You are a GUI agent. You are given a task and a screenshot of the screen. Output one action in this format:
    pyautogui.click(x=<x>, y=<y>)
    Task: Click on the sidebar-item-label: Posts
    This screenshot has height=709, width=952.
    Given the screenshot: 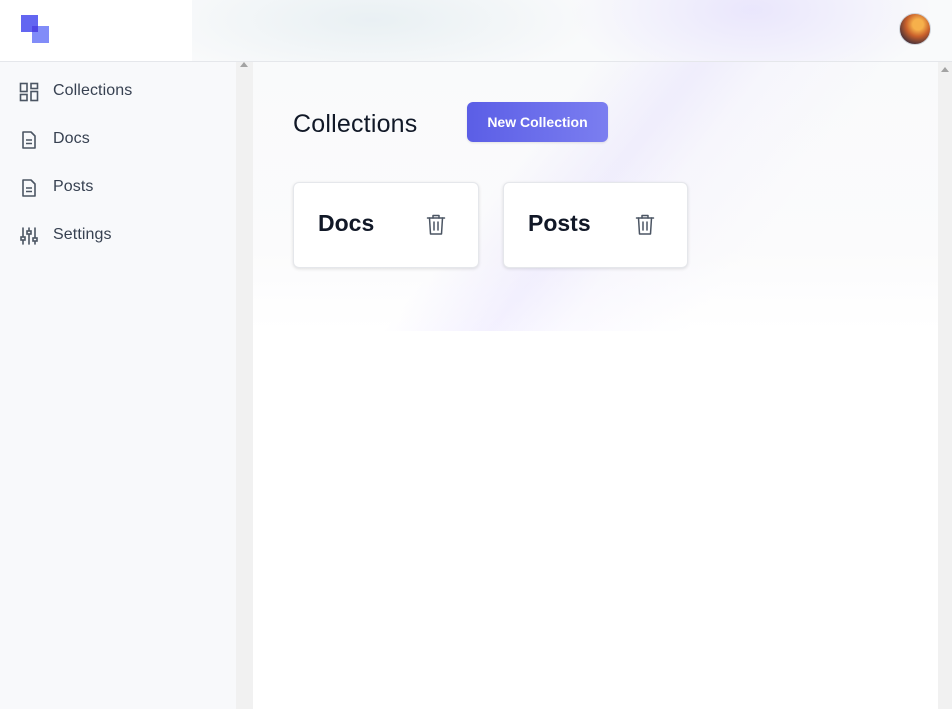 What is the action you would take?
    pyautogui.click(x=73, y=186)
    